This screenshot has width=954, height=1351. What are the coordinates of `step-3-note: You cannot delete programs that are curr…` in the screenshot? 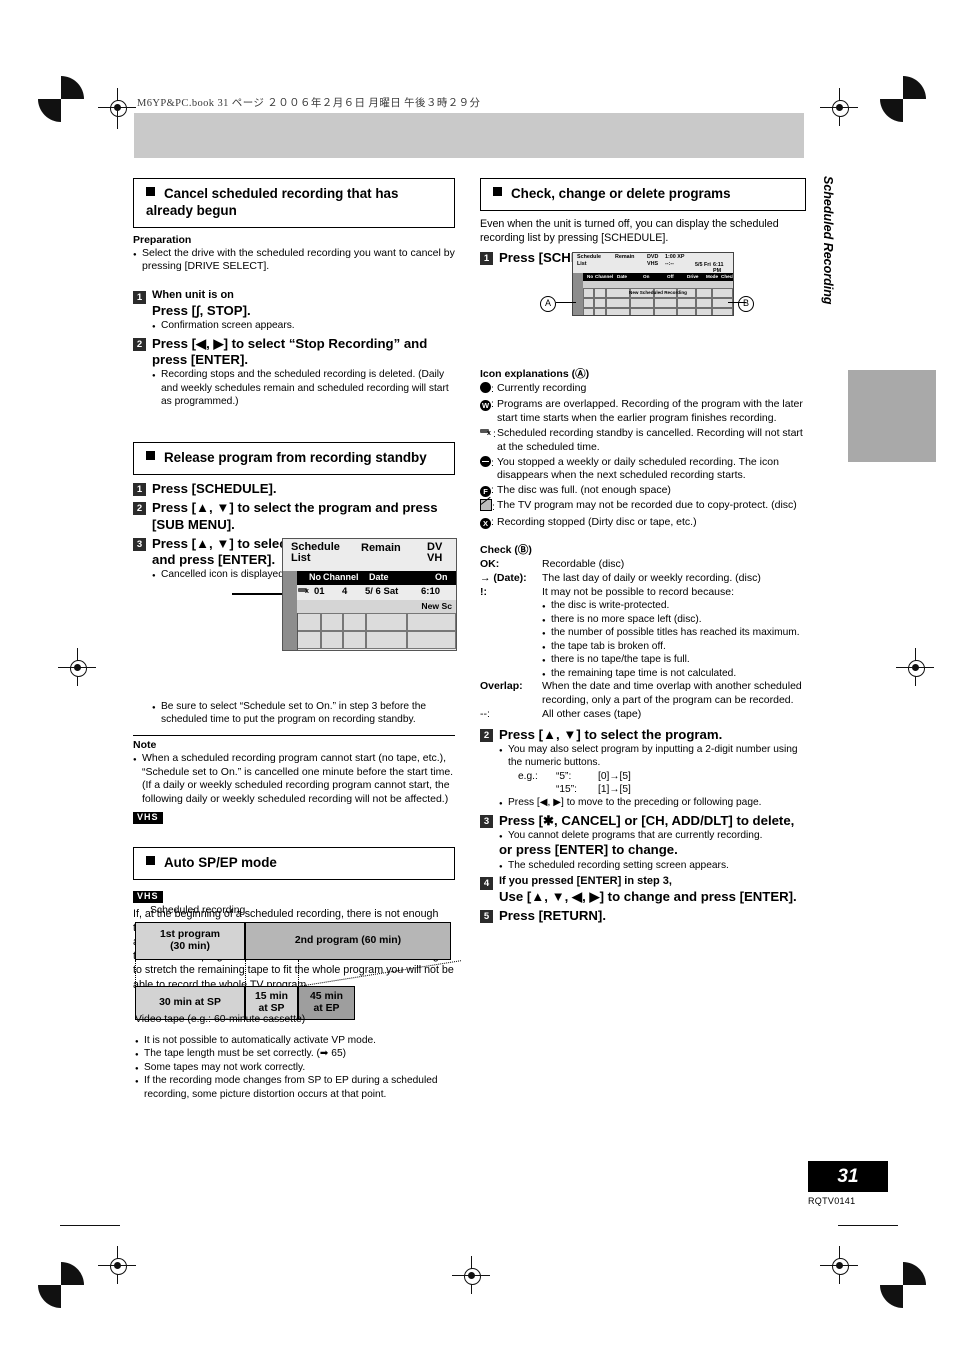 It's located at (652, 837).